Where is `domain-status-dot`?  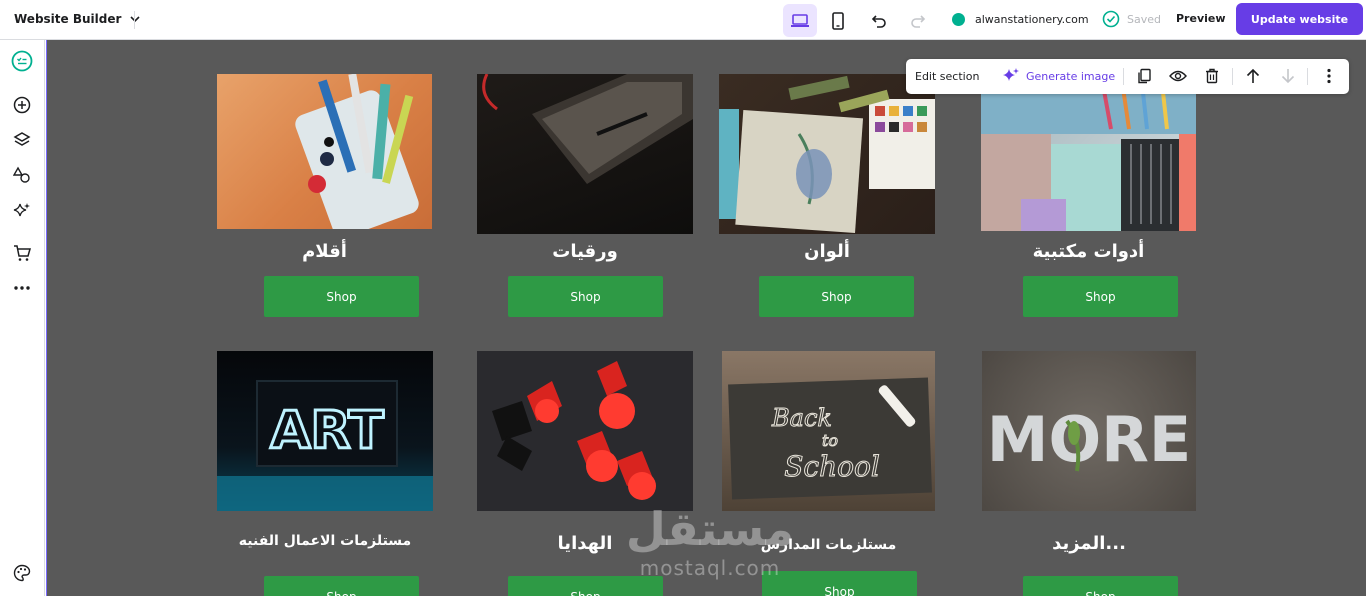 domain-status-dot is located at coordinates (958, 19).